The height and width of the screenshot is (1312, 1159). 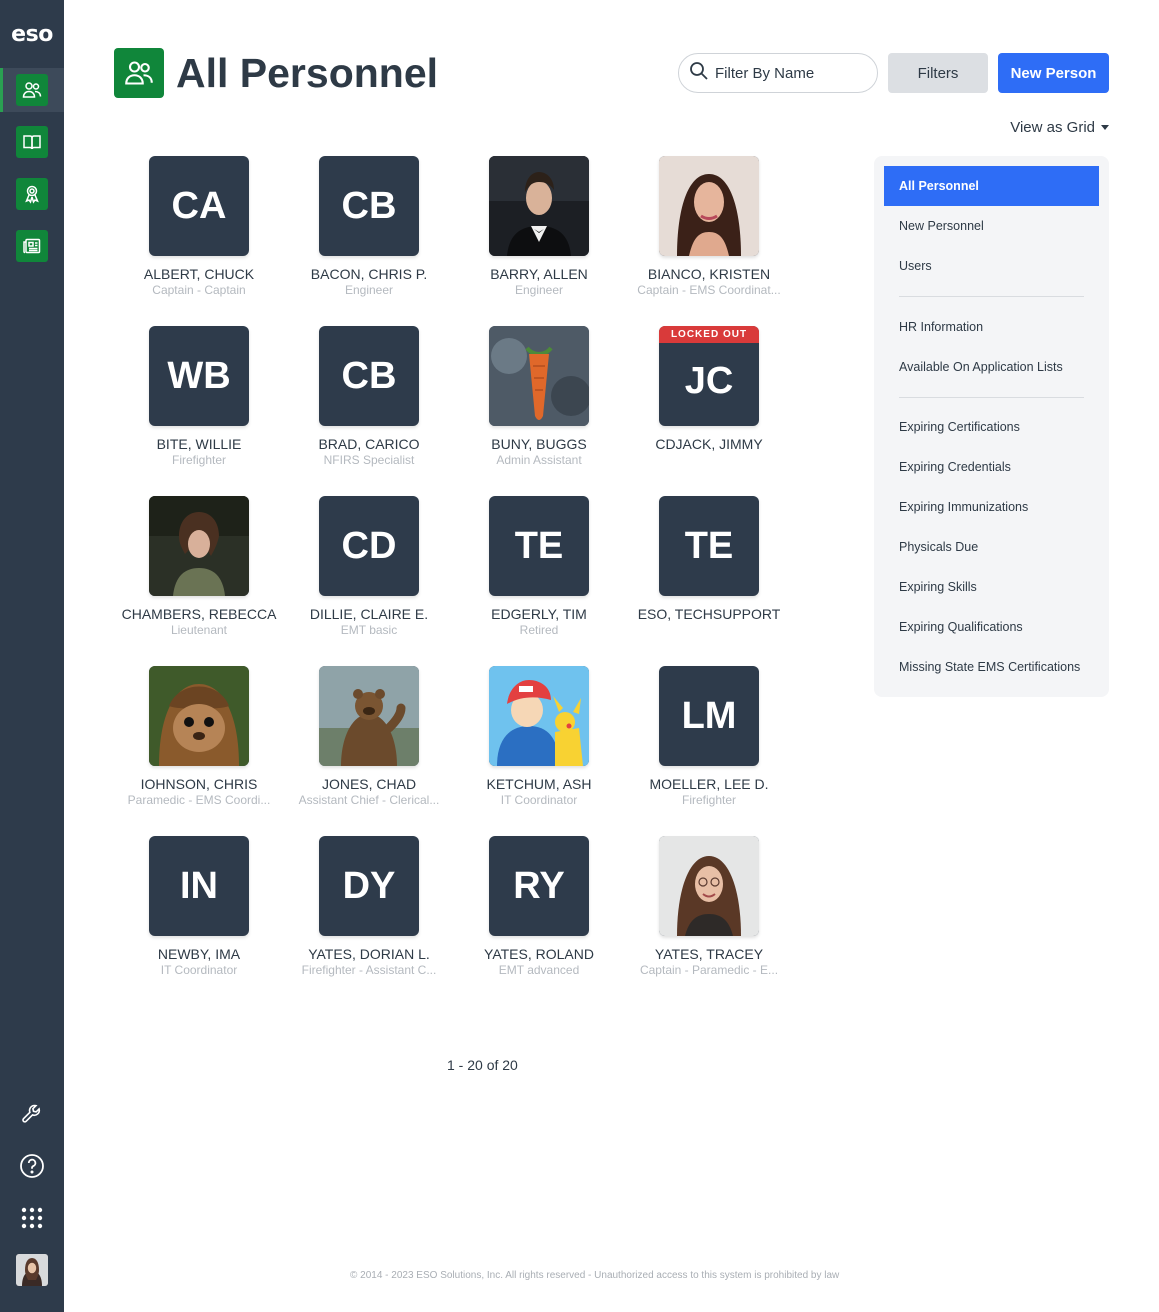 I want to click on person-initials: IN, so click(x=199, y=885).